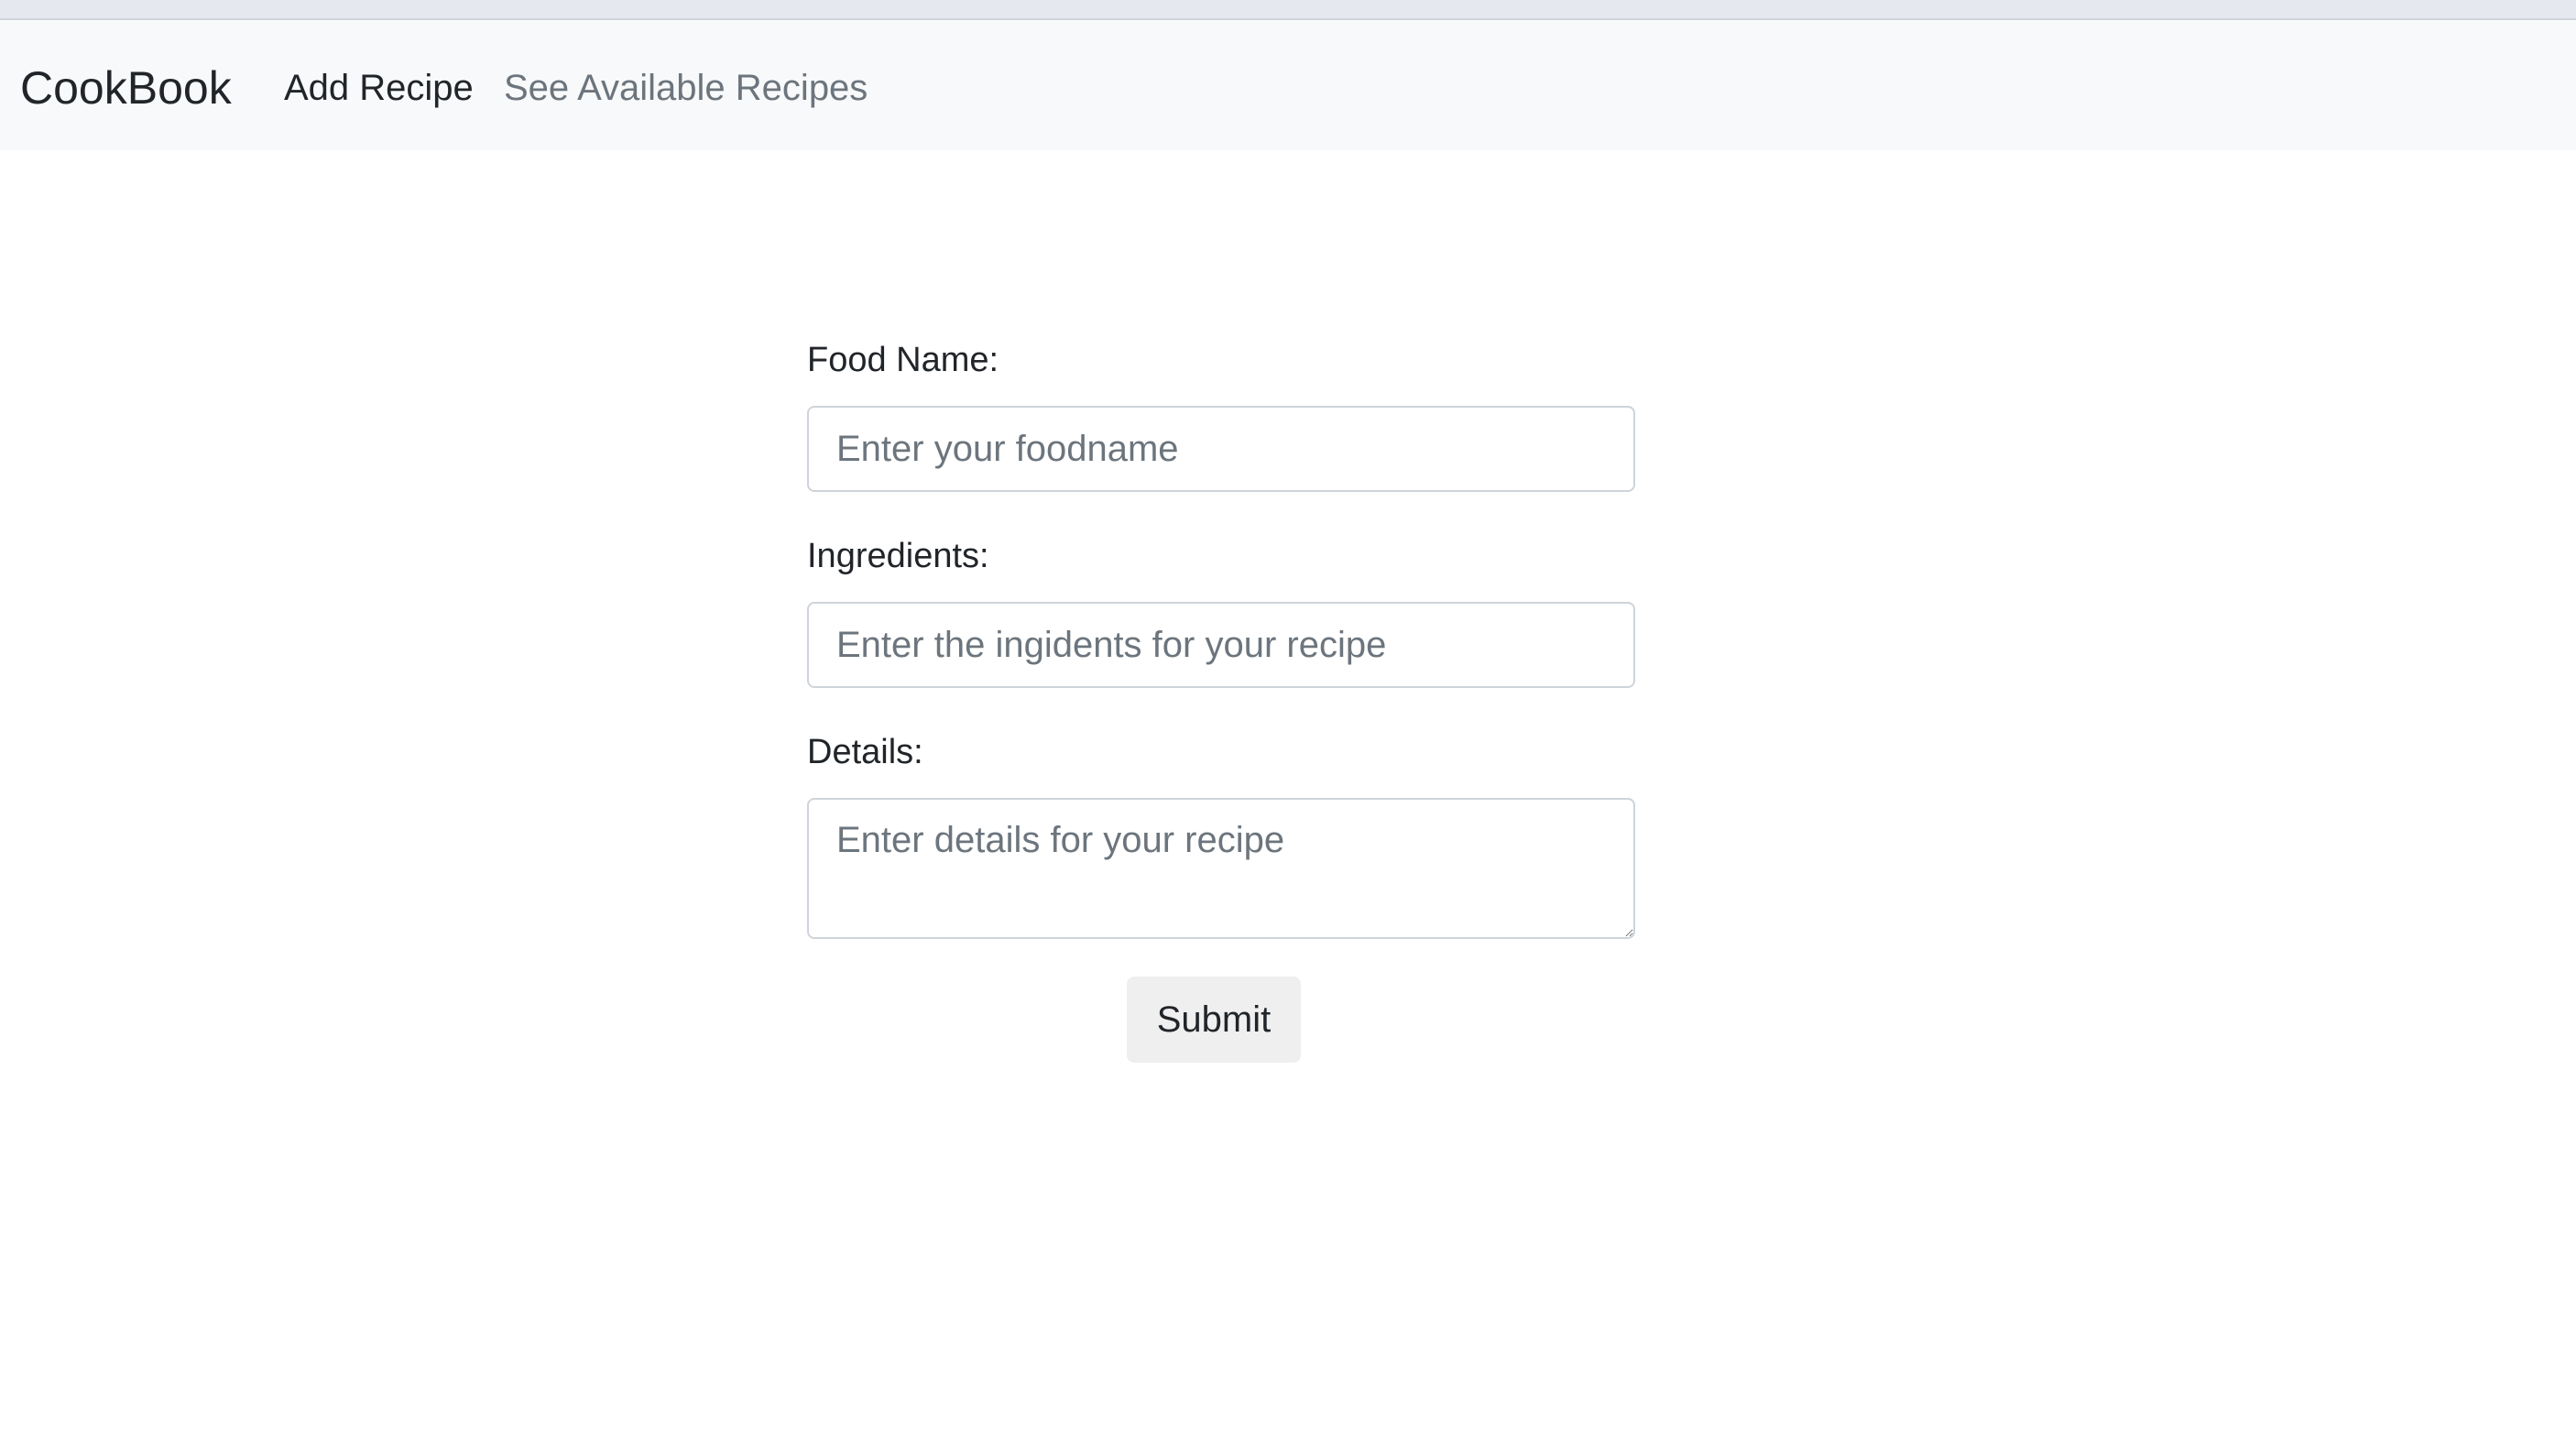 The width and height of the screenshot is (2576, 1441). I want to click on nav-link-see-available-recipes: See Available Recipes, so click(686, 88).